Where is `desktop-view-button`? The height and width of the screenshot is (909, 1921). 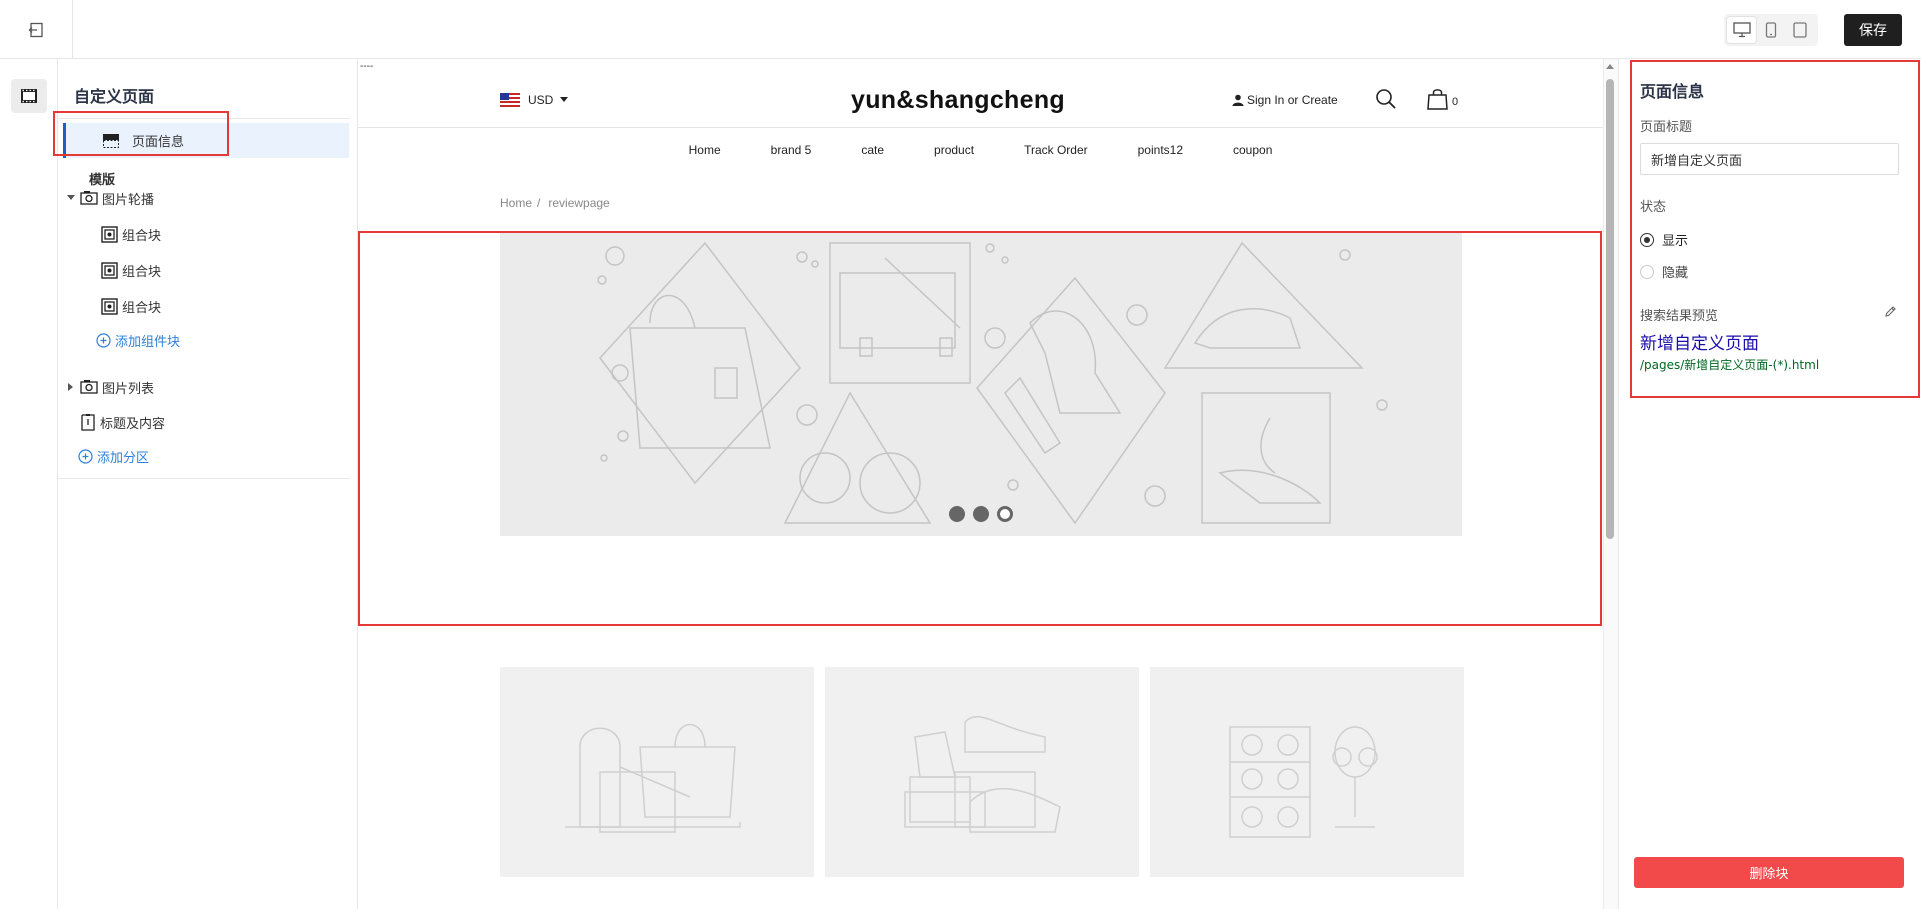 desktop-view-button is located at coordinates (1741, 30).